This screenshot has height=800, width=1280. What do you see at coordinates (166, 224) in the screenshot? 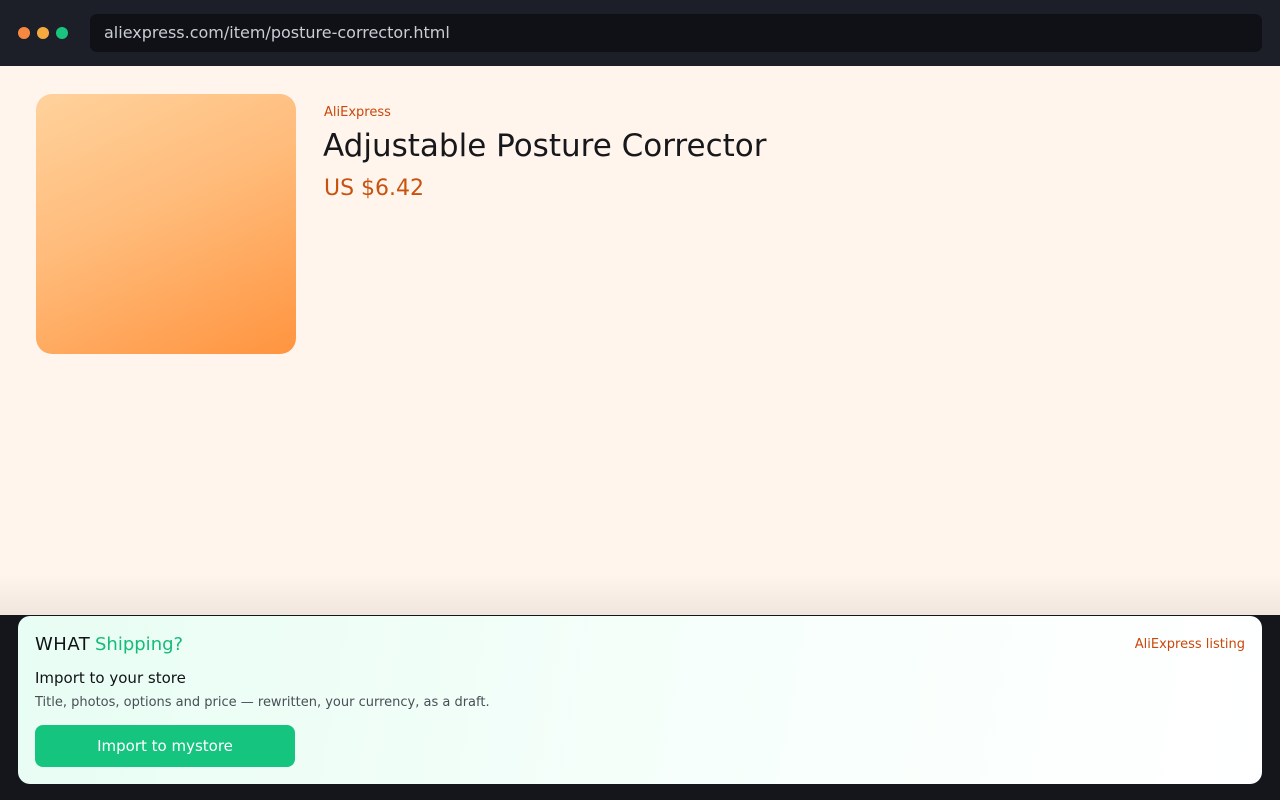
I see `product-image` at bounding box center [166, 224].